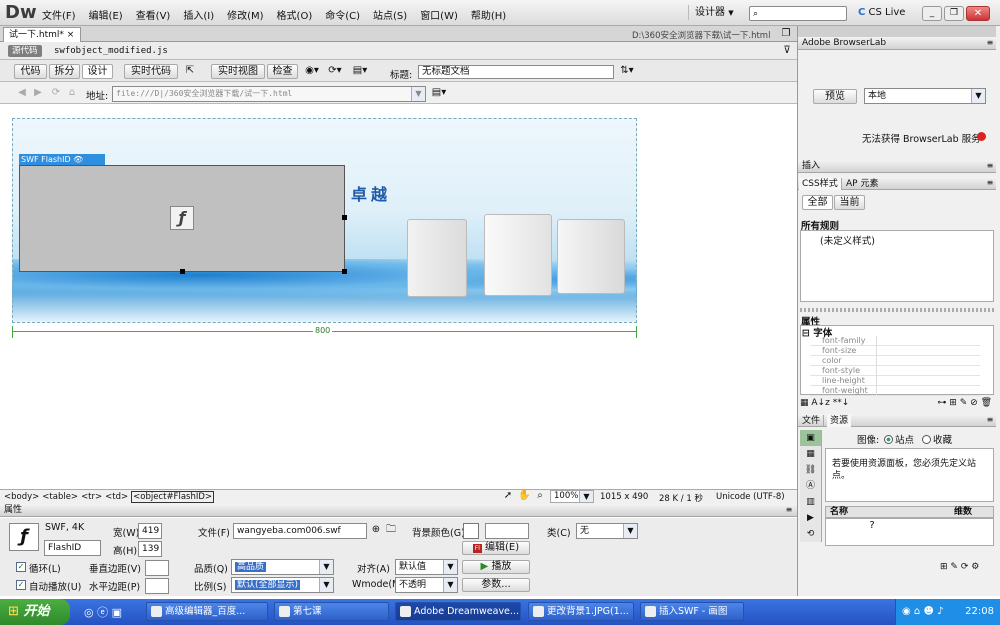 The height and width of the screenshot is (625, 1000). I want to click on home-icon: ⌂, so click(72, 93).